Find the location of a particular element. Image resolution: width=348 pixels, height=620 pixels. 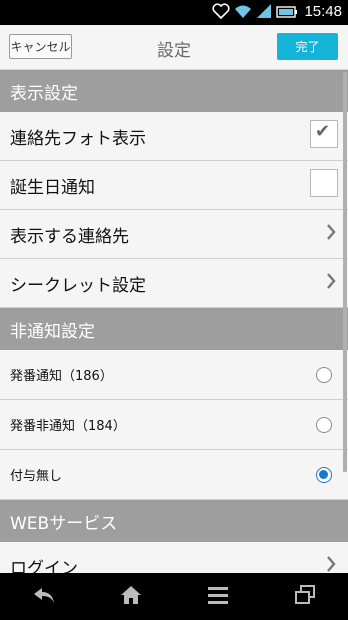

setting-label: 連絡先フォト表示 is located at coordinates (78, 138).